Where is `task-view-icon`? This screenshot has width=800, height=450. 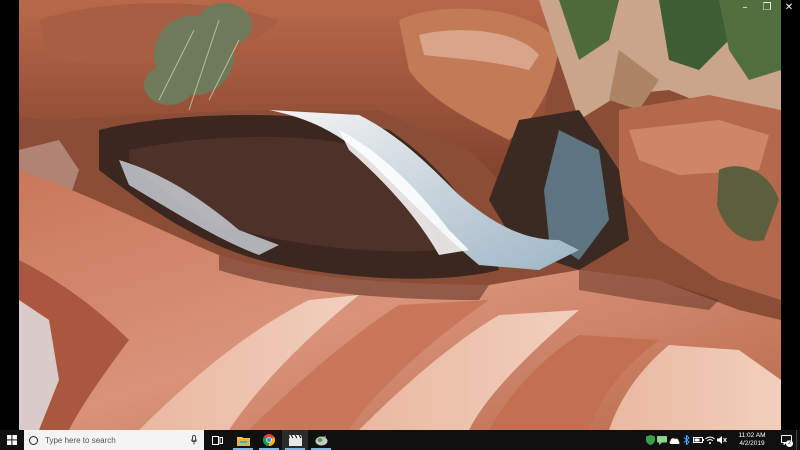
task-view-icon is located at coordinates (217, 440).